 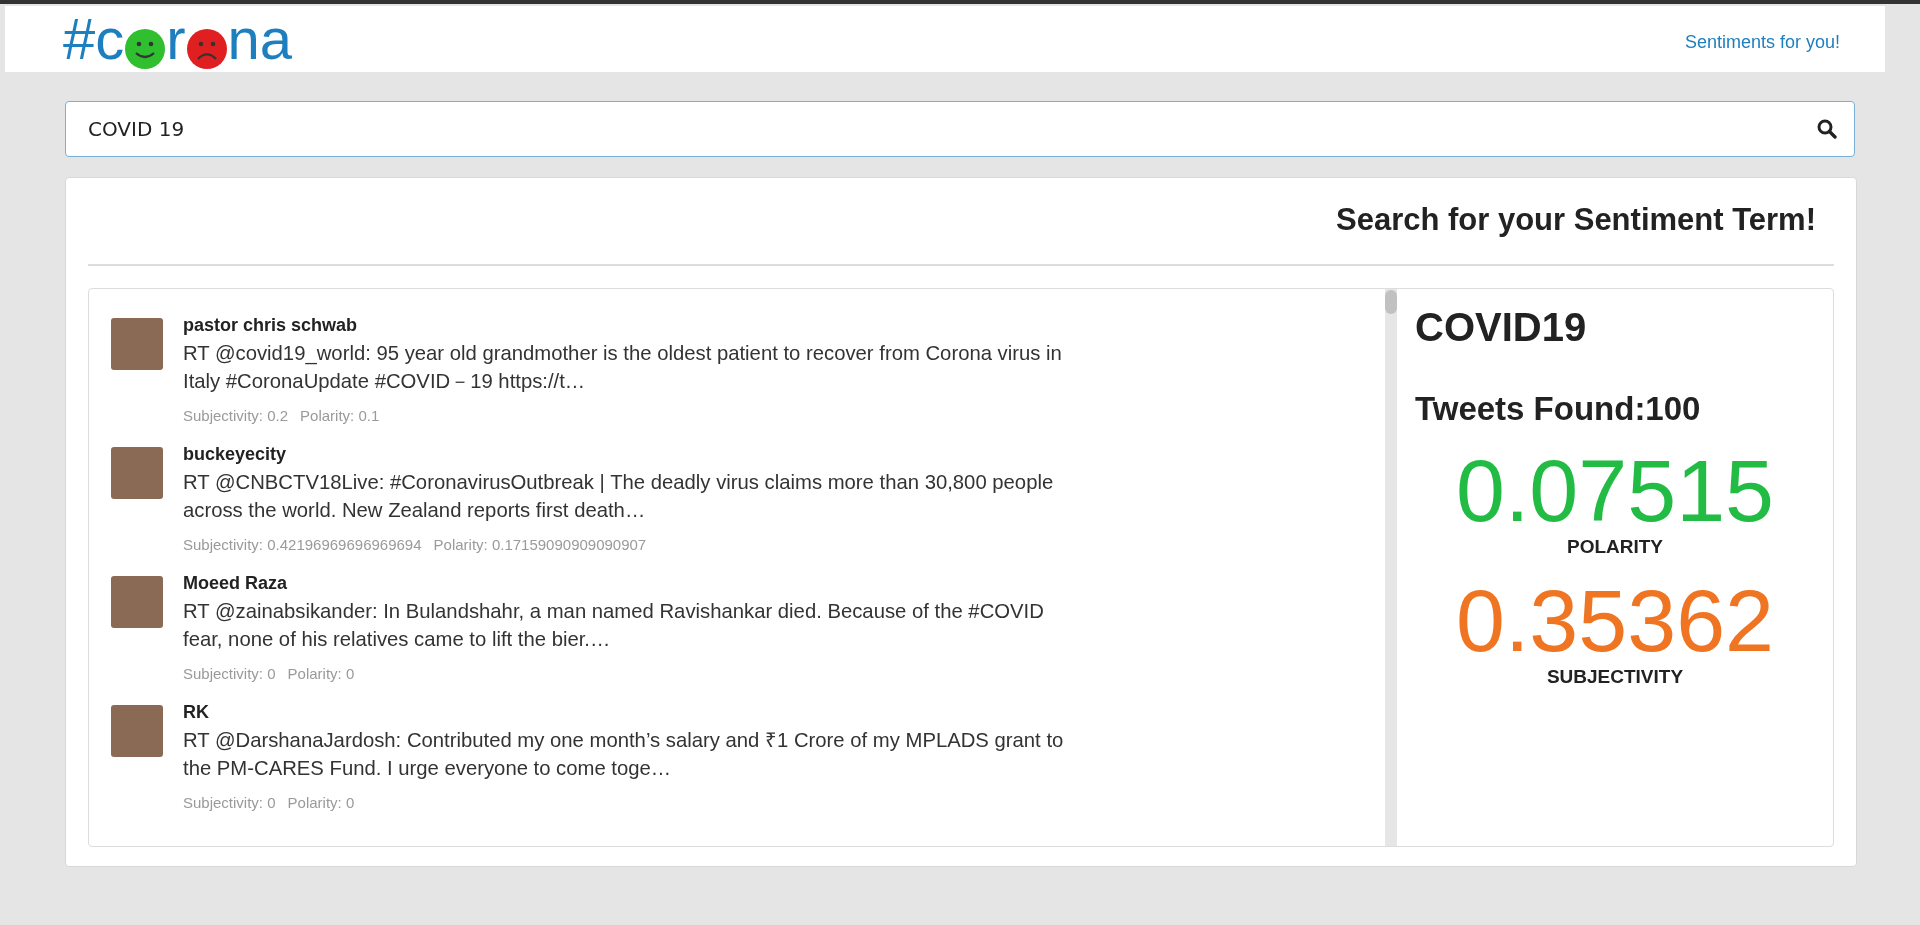 What do you see at coordinates (206, 49) in the screenshot?
I see `sad-face-icon` at bounding box center [206, 49].